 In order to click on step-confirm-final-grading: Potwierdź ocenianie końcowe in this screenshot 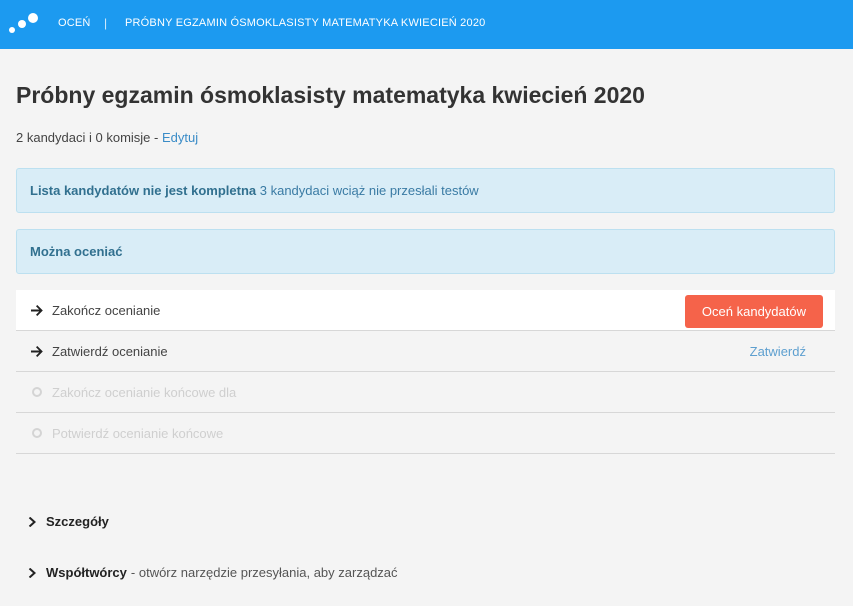, I will do `click(425, 433)`.